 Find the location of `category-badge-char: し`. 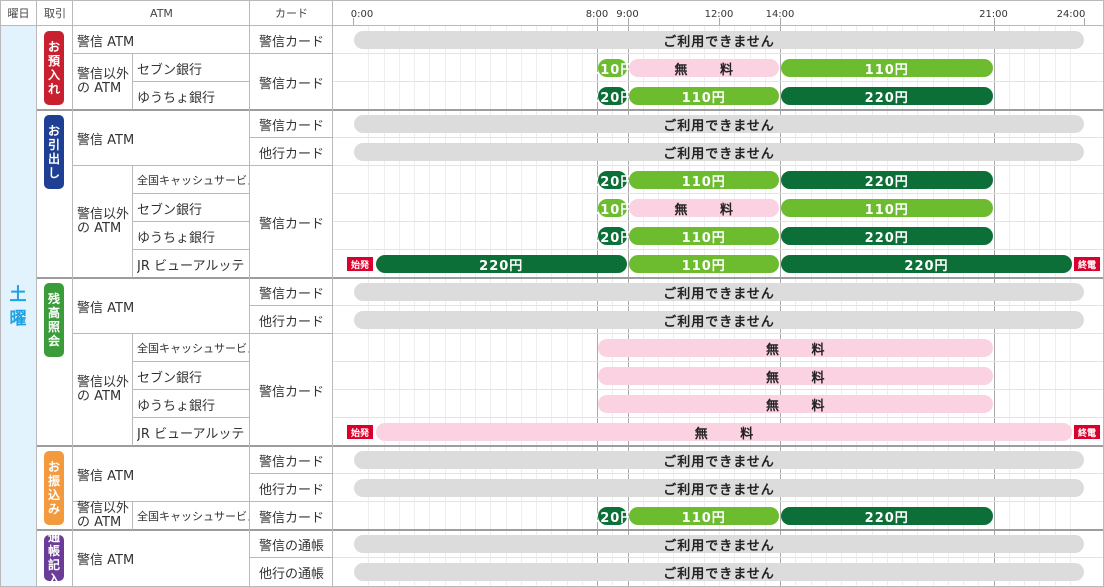

category-badge-char: し is located at coordinates (53, 173).